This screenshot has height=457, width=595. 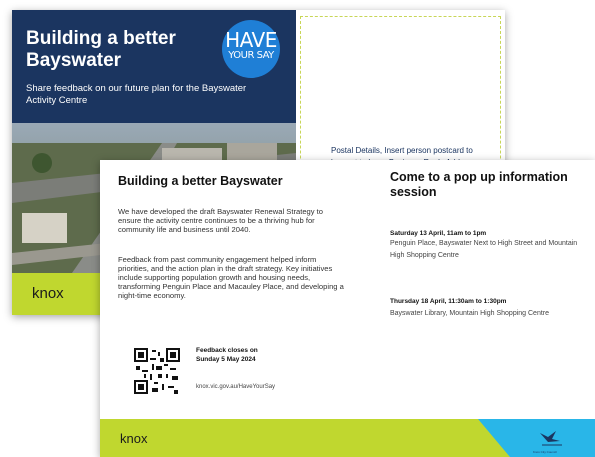 I want to click on council-label: Knox City Council, so click(x=545, y=452).